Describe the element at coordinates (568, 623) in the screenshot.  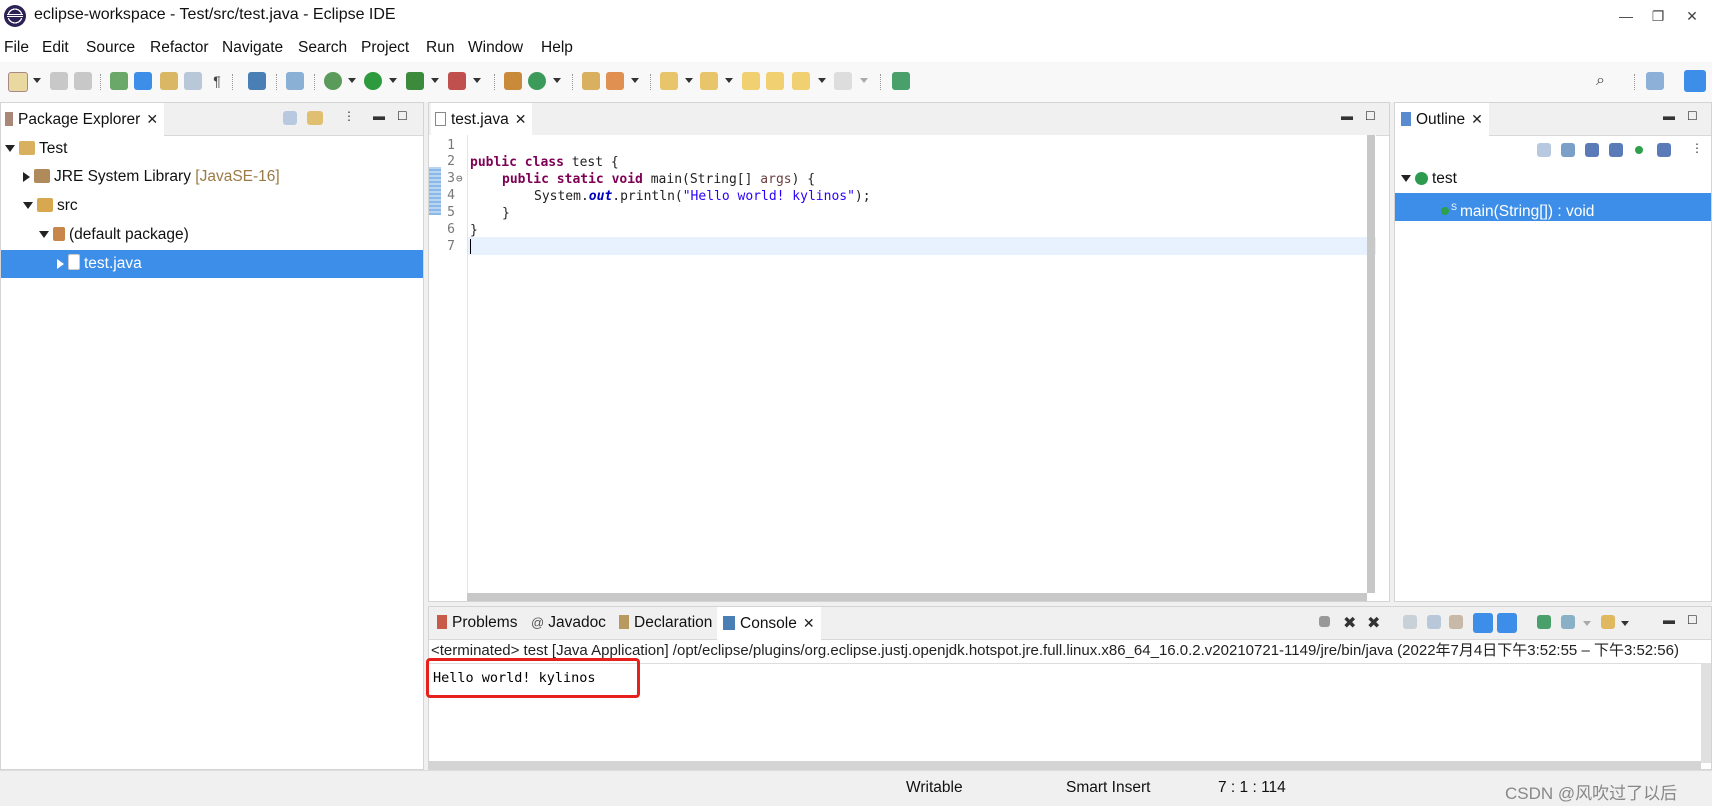
I see `tab-javadoc: @ Javadoc` at that location.